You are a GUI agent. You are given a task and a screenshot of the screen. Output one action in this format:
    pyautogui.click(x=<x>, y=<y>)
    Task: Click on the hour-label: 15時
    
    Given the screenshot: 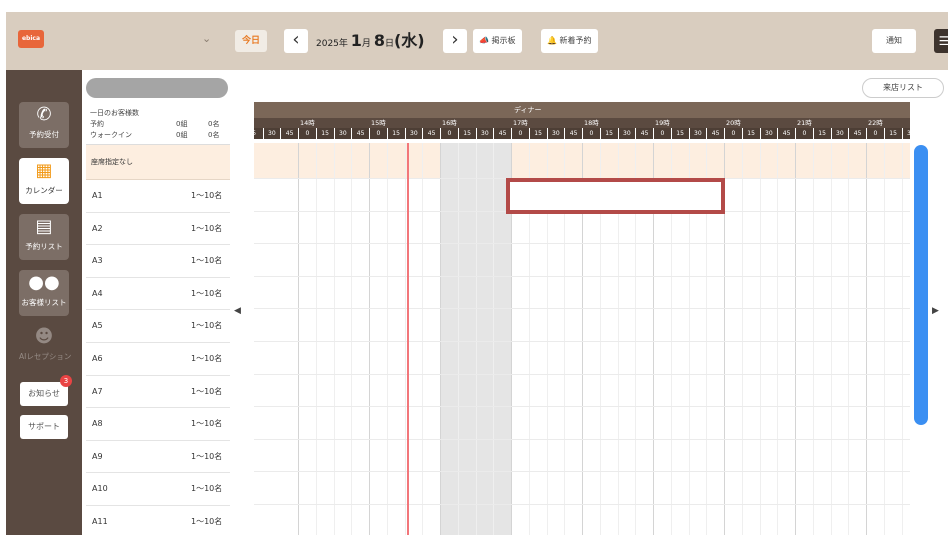 What is the action you would take?
    pyautogui.click(x=378, y=123)
    